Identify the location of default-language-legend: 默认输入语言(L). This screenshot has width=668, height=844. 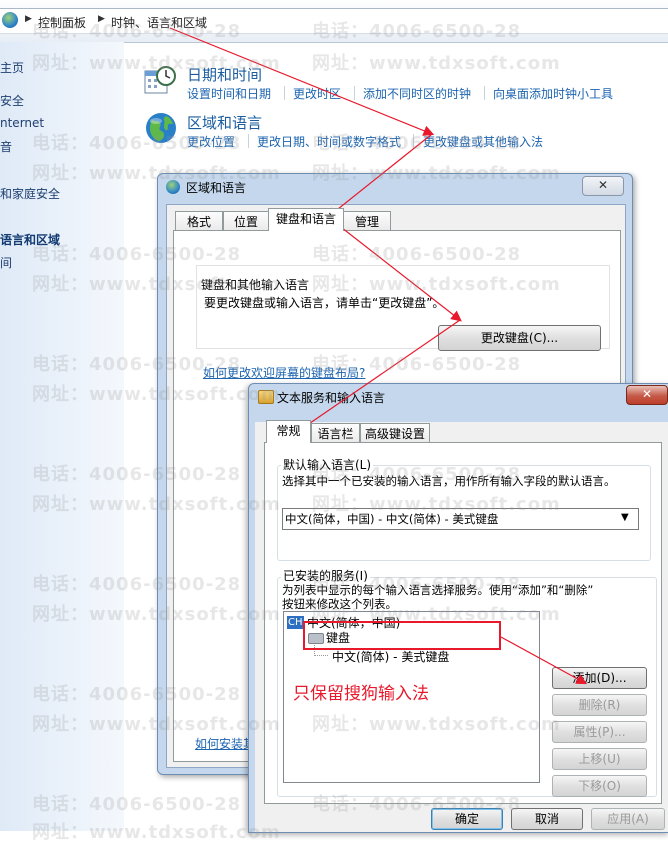
(327, 464).